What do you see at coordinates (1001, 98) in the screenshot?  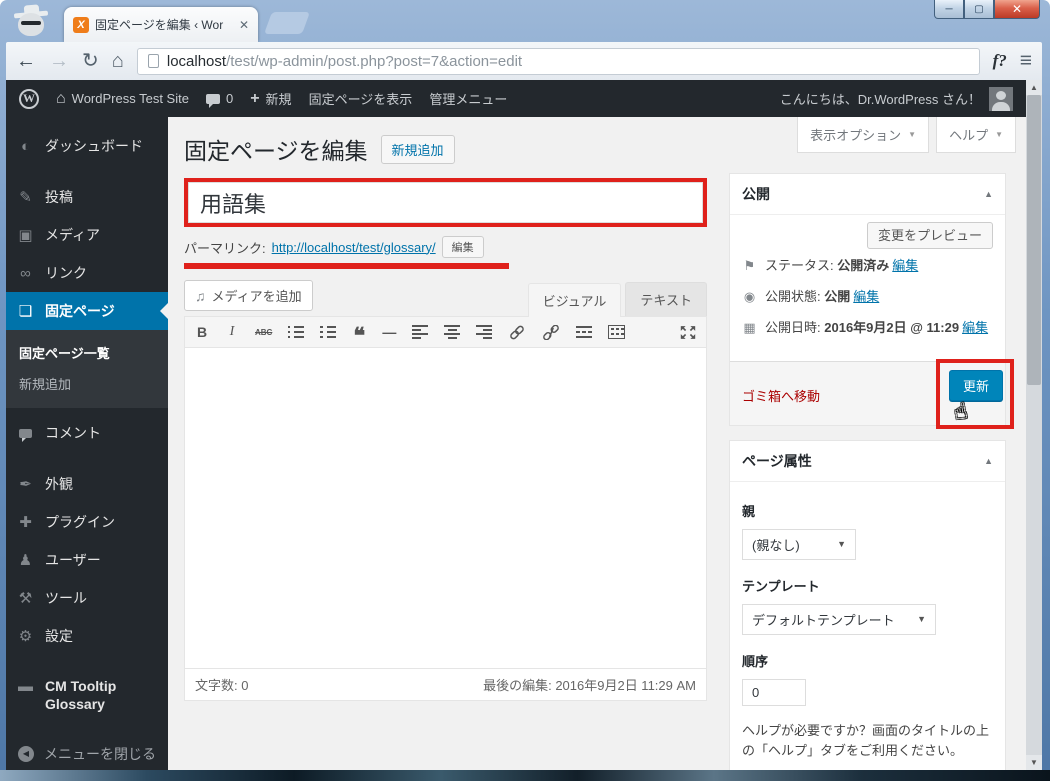 I see `user-avatar` at bounding box center [1001, 98].